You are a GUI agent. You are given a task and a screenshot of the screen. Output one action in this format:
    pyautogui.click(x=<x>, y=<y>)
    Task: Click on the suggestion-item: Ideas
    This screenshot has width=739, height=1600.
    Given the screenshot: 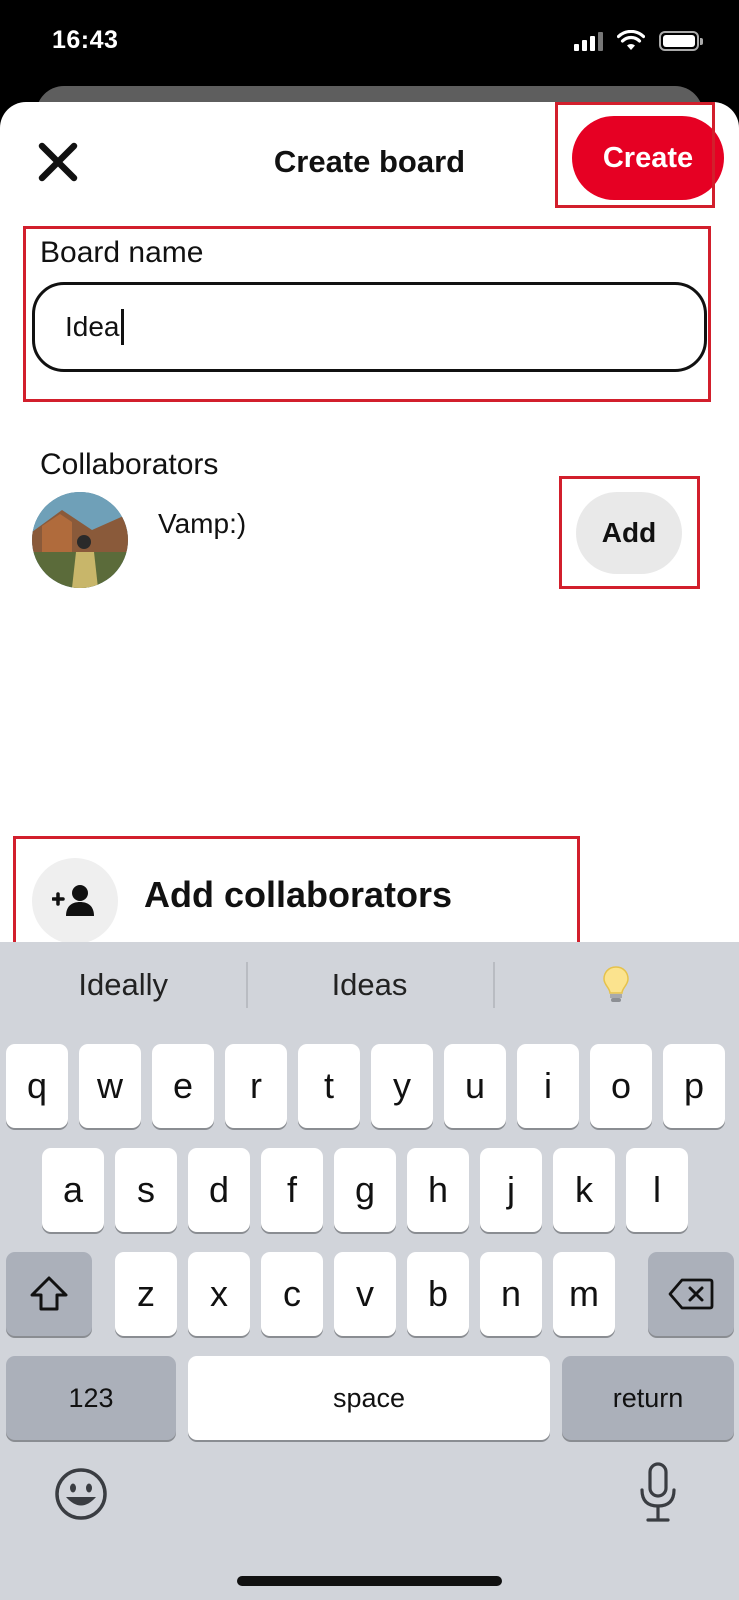 What is the action you would take?
    pyautogui.click(x=369, y=985)
    